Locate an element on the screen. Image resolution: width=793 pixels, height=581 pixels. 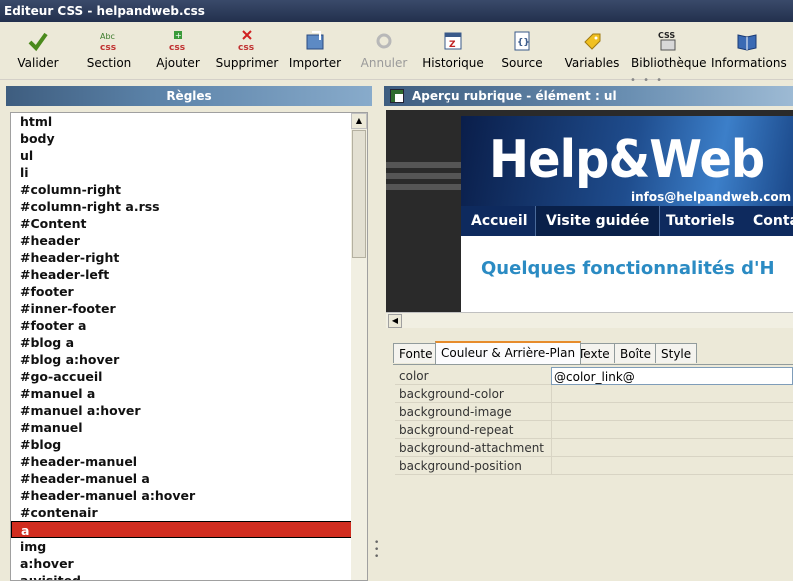
history-icon: Z is located at coordinates (453, 41).